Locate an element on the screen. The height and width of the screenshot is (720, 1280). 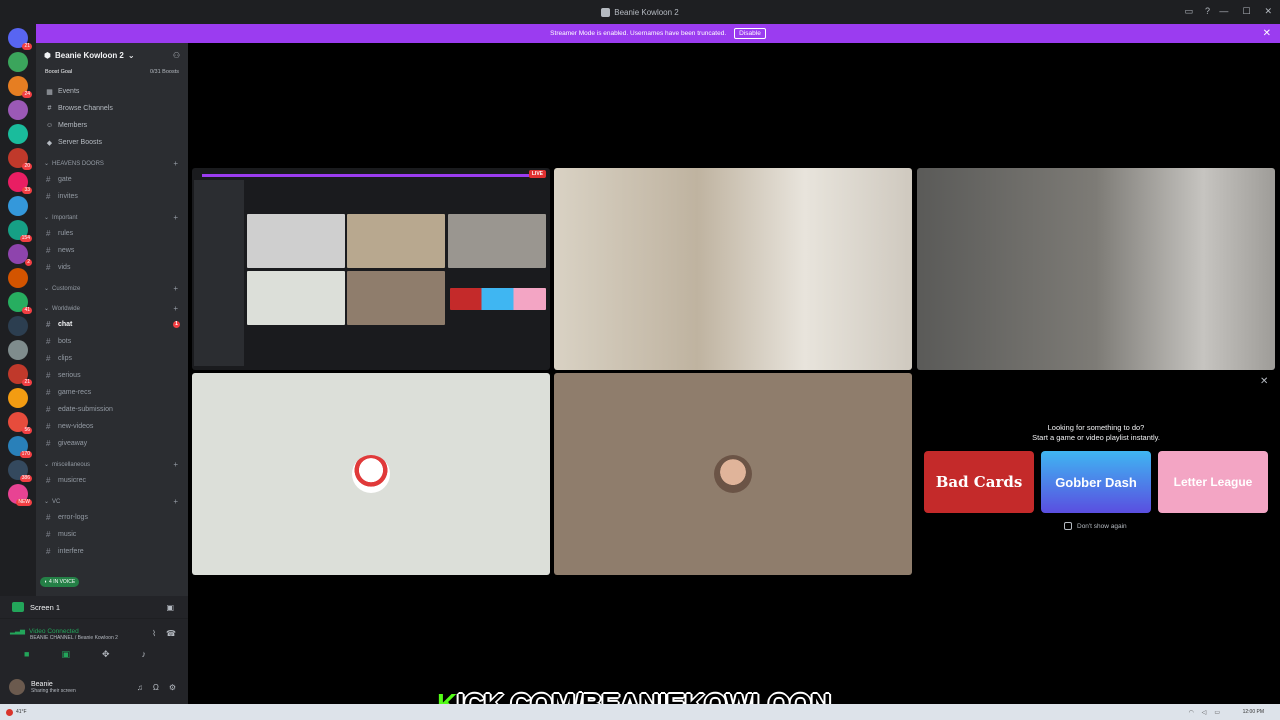
server-icon: 2 is located at coordinates (20, 255).